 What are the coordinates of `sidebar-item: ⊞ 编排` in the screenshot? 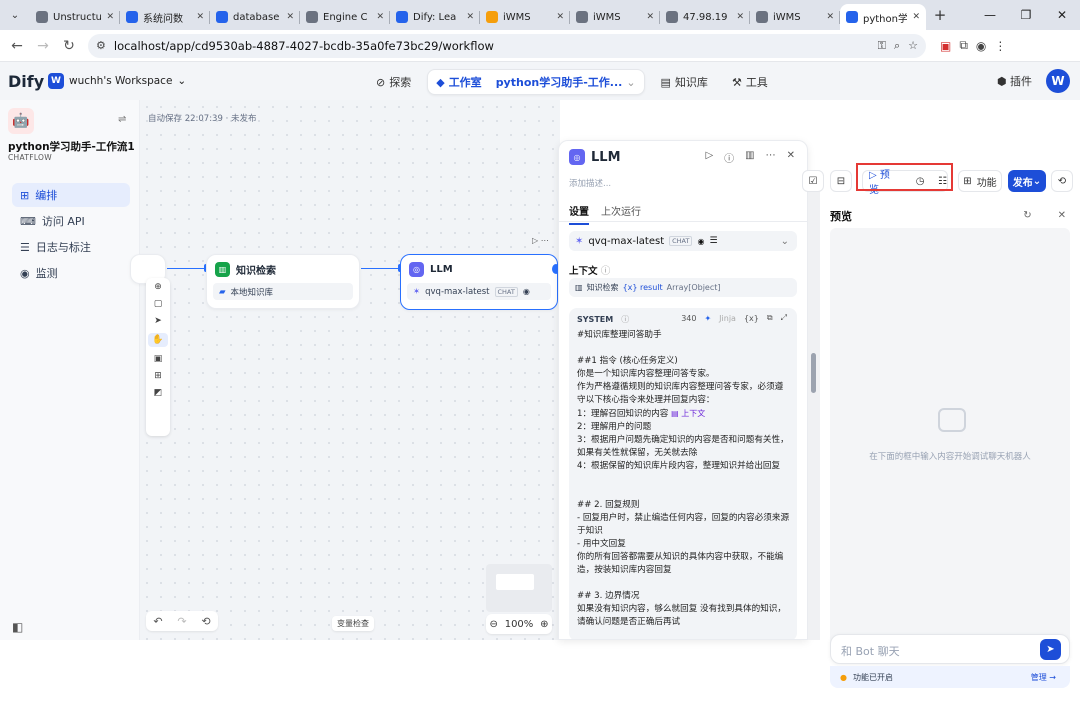 It's located at (71, 195).